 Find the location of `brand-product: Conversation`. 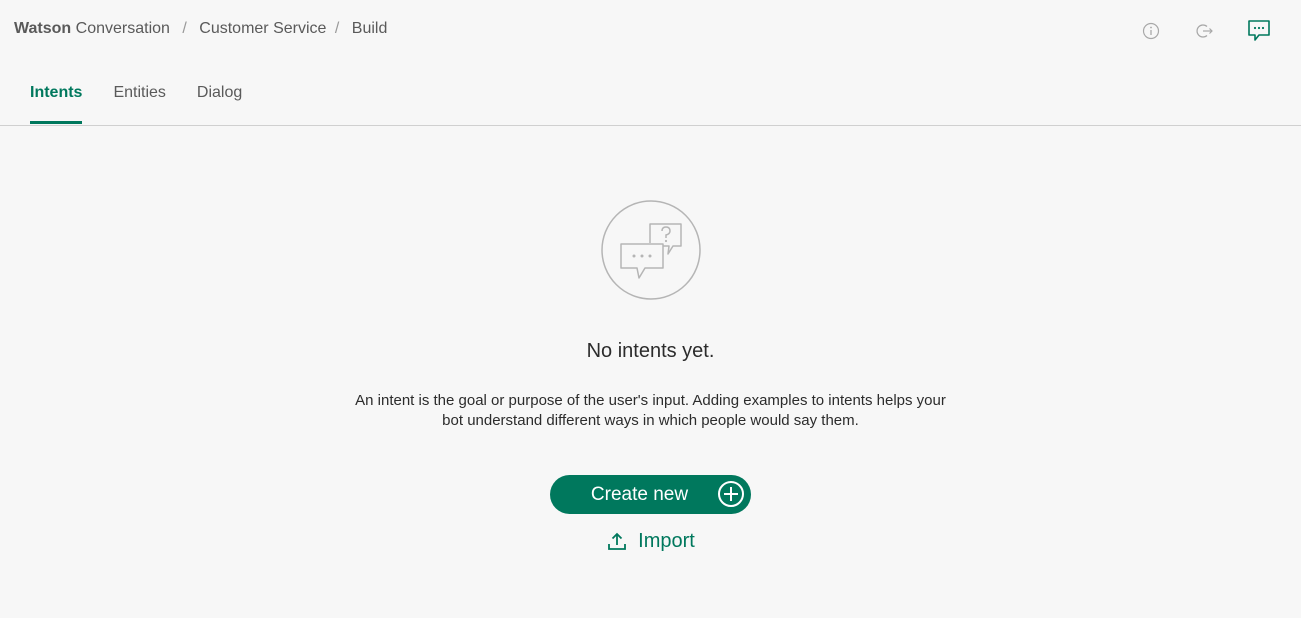

brand-product: Conversation is located at coordinates (123, 28).